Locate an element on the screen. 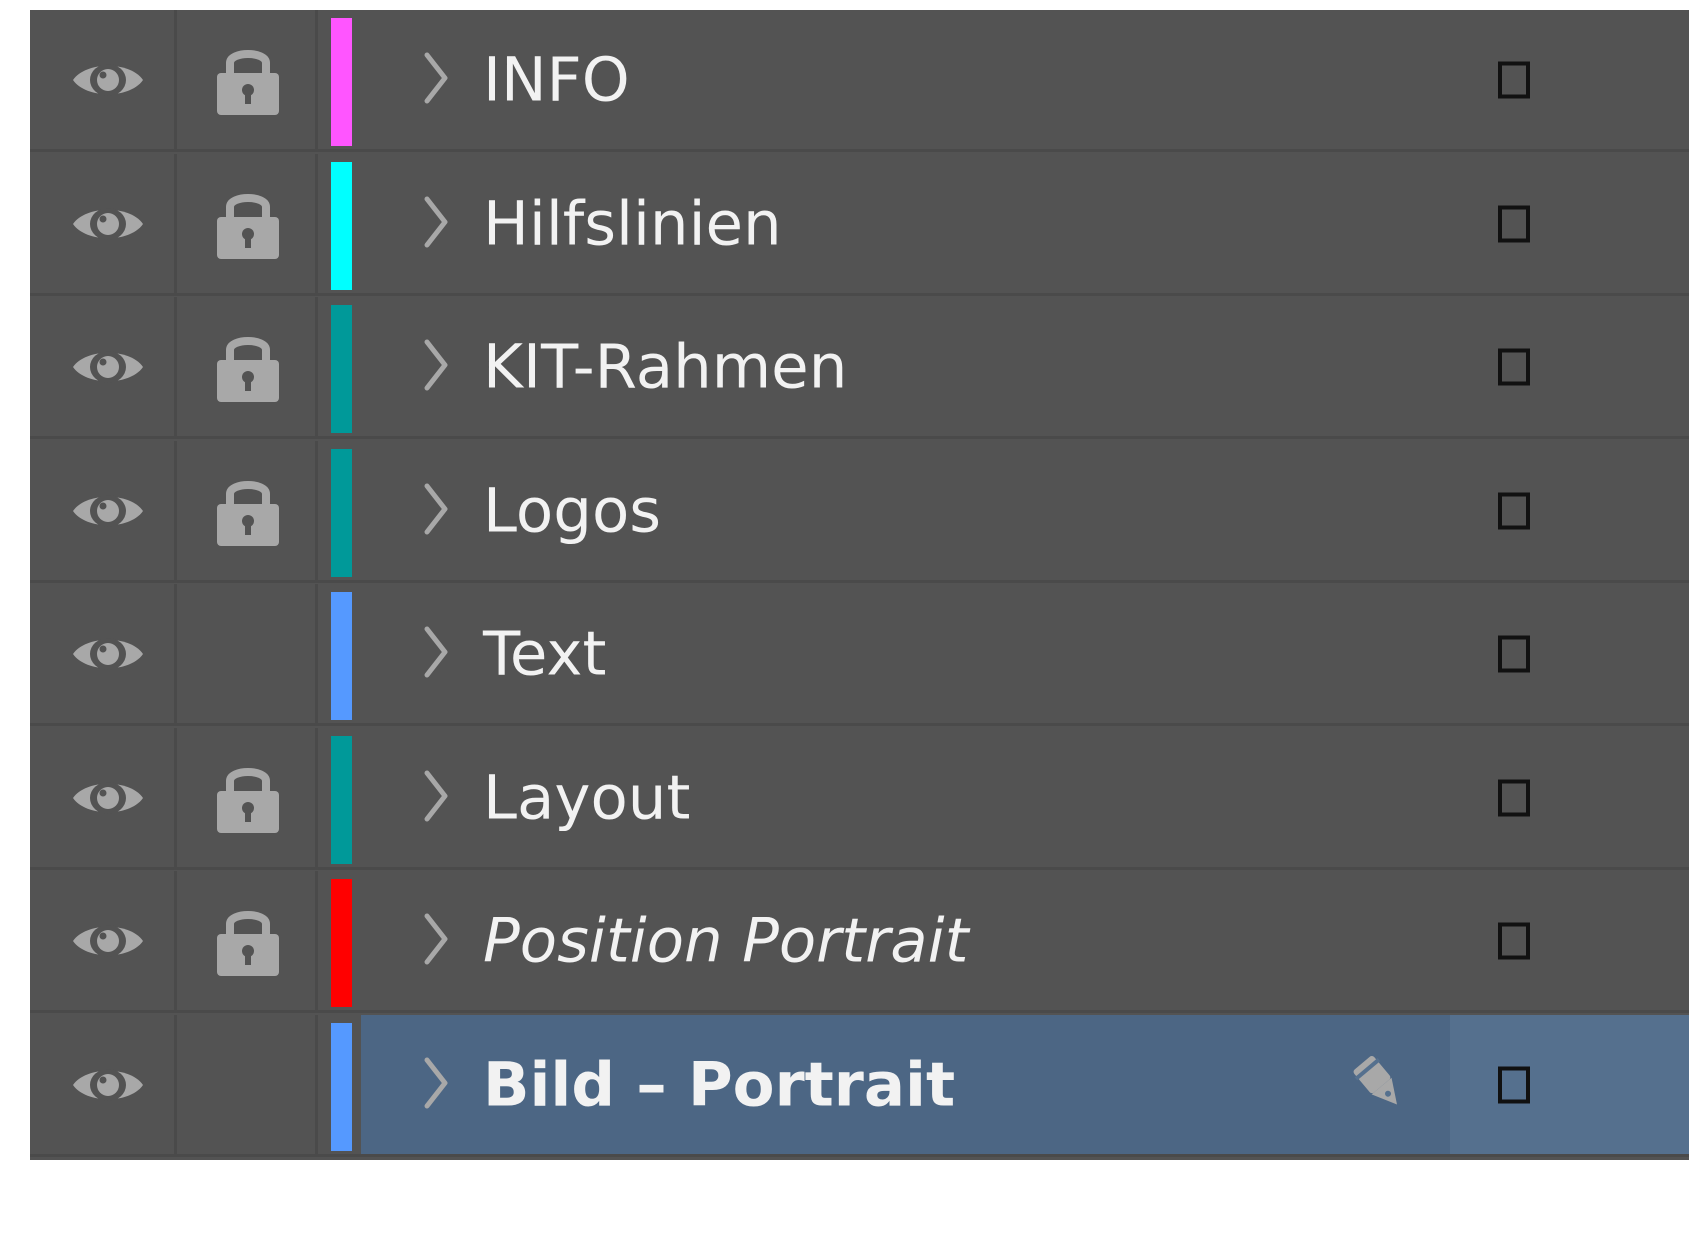  layer-row: Bild – Portrait is located at coordinates (859, 1086).